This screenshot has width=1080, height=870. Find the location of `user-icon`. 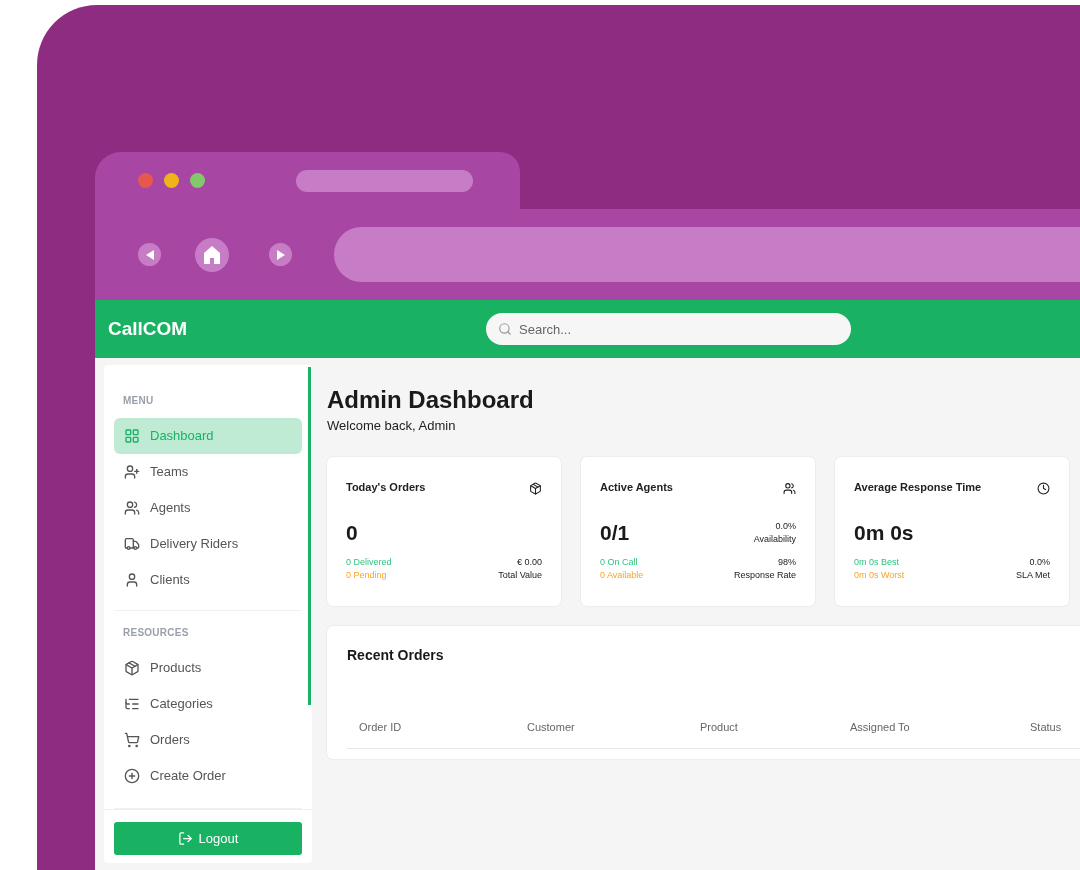

user-icon is located at coordinates (132, 580).